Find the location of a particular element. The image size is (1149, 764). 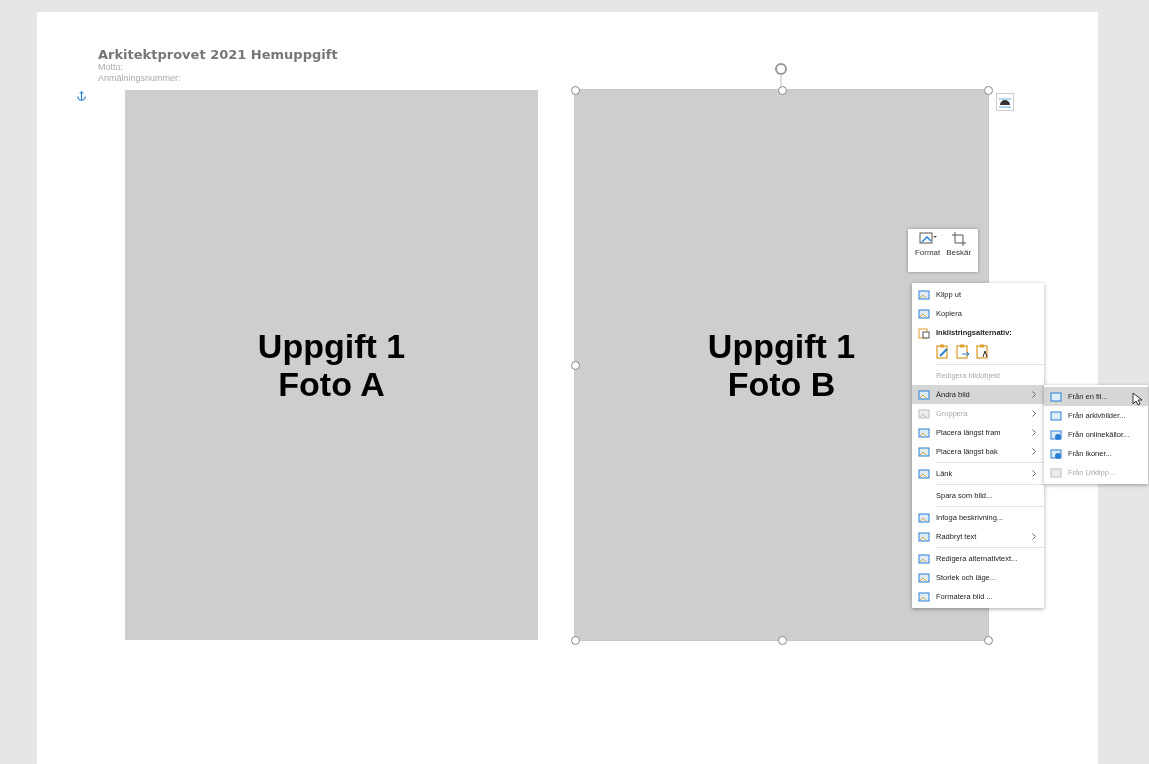

placeholder-caption: Uppgift 1 Foto A is located at coordinates (331, 365).